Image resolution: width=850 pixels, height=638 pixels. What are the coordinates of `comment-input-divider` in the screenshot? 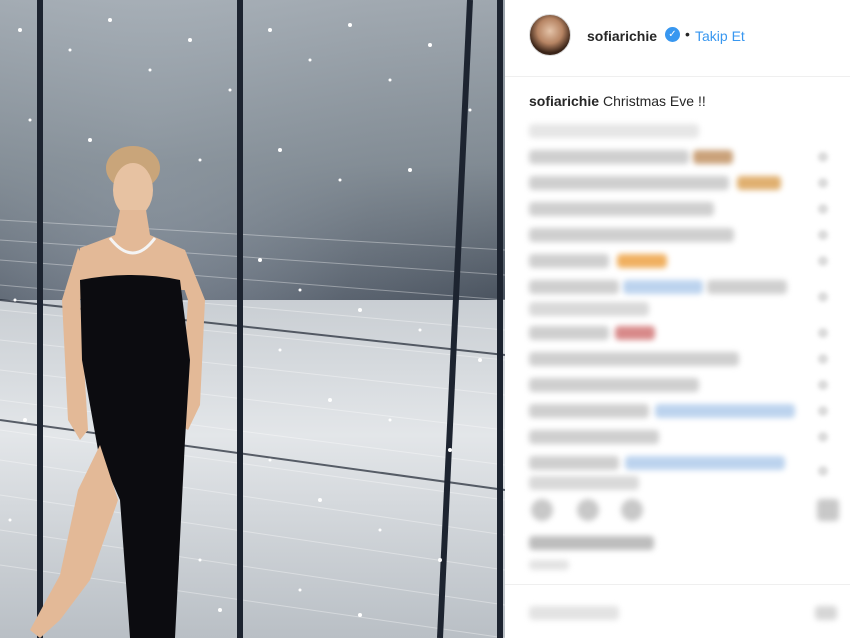 It's located at (677, 584).